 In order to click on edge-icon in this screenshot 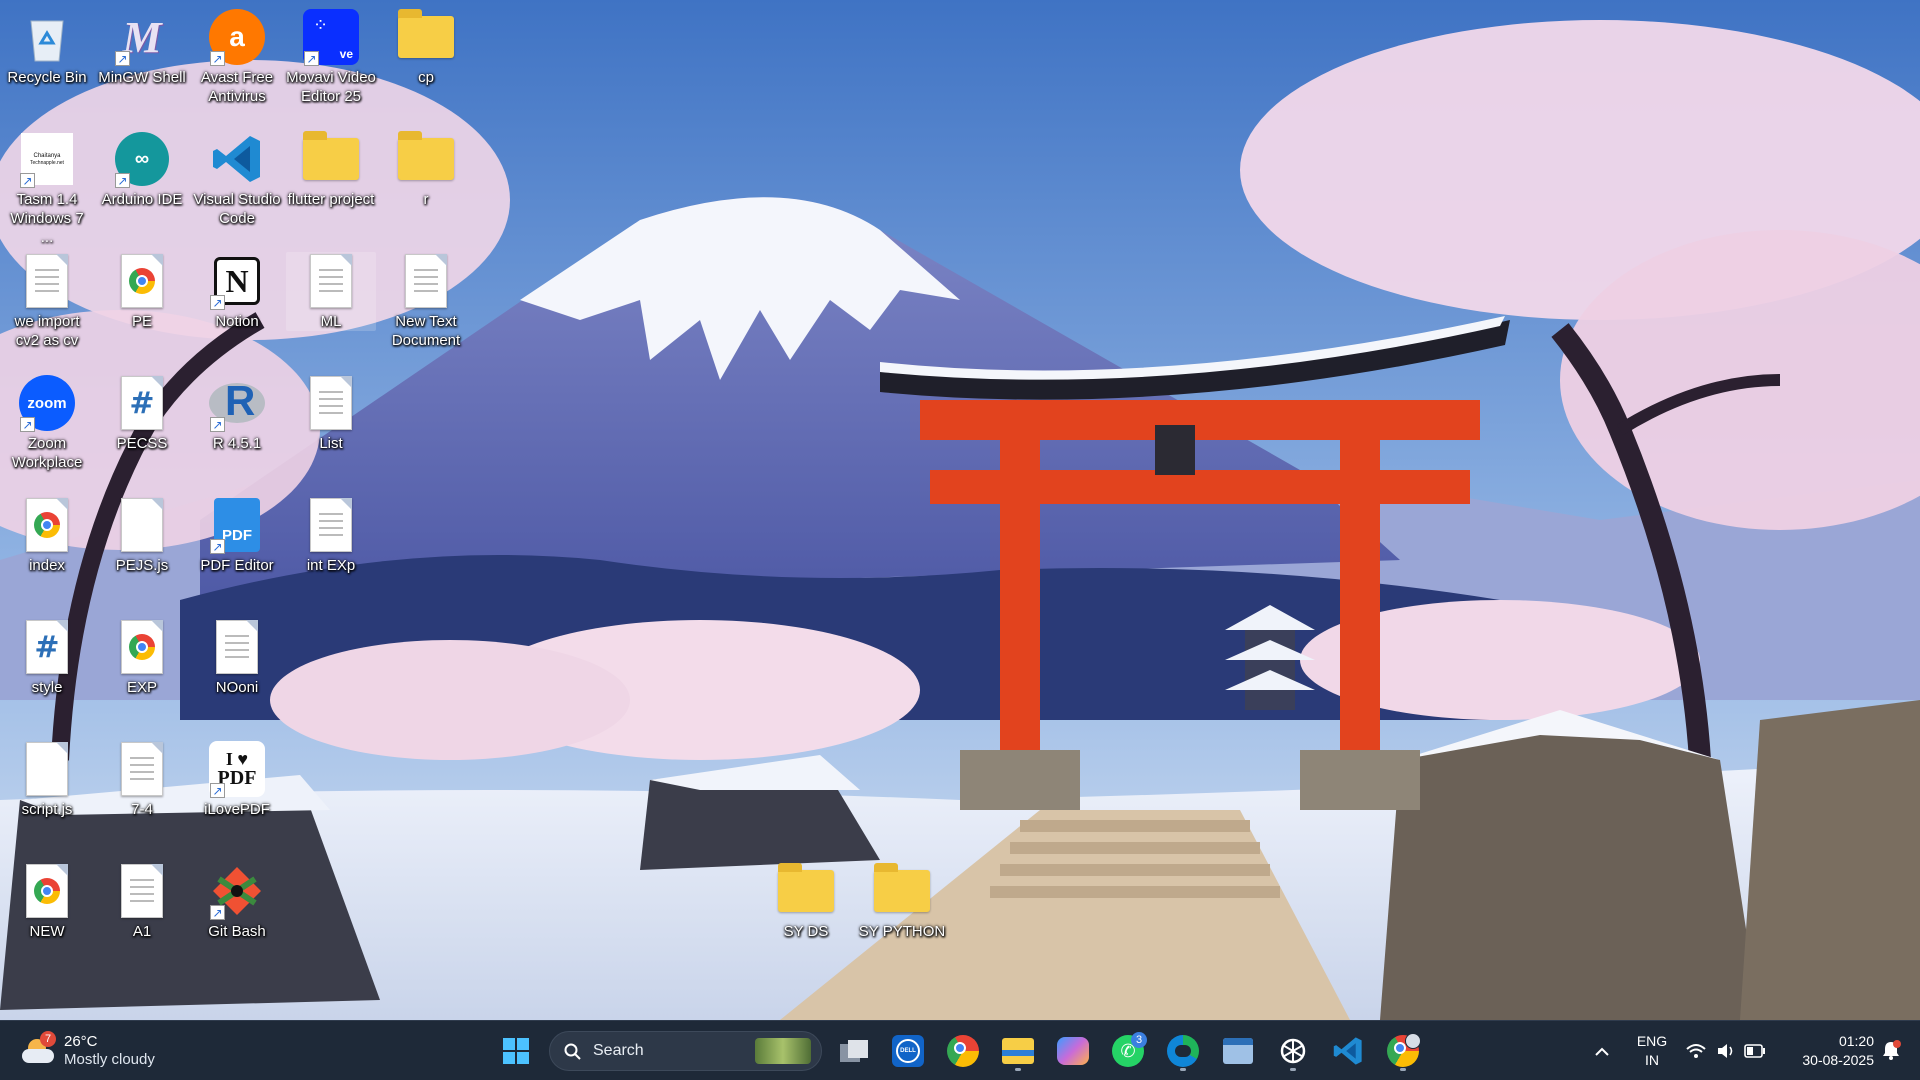, I will do `click(1183, 1051)`.